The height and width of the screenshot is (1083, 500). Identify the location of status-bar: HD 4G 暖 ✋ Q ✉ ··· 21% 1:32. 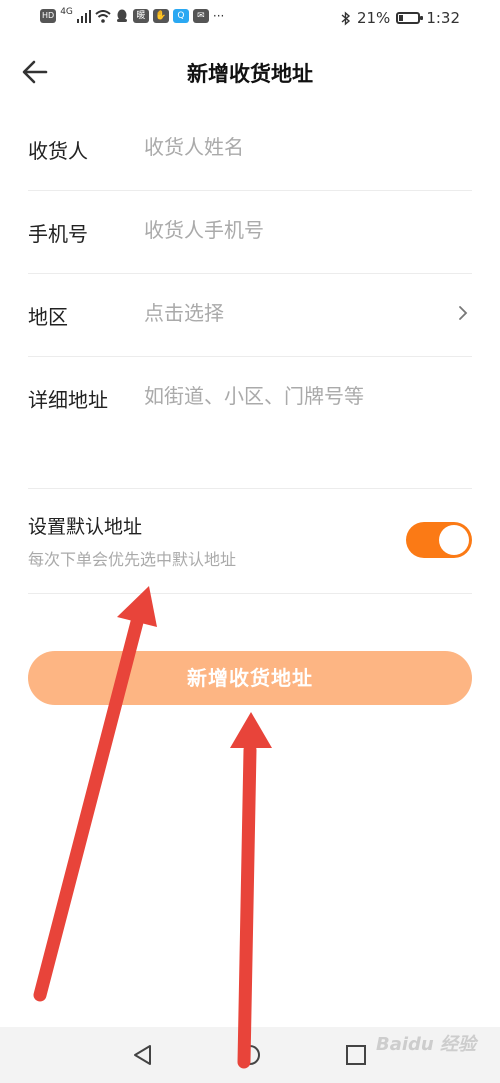
(250, 19).